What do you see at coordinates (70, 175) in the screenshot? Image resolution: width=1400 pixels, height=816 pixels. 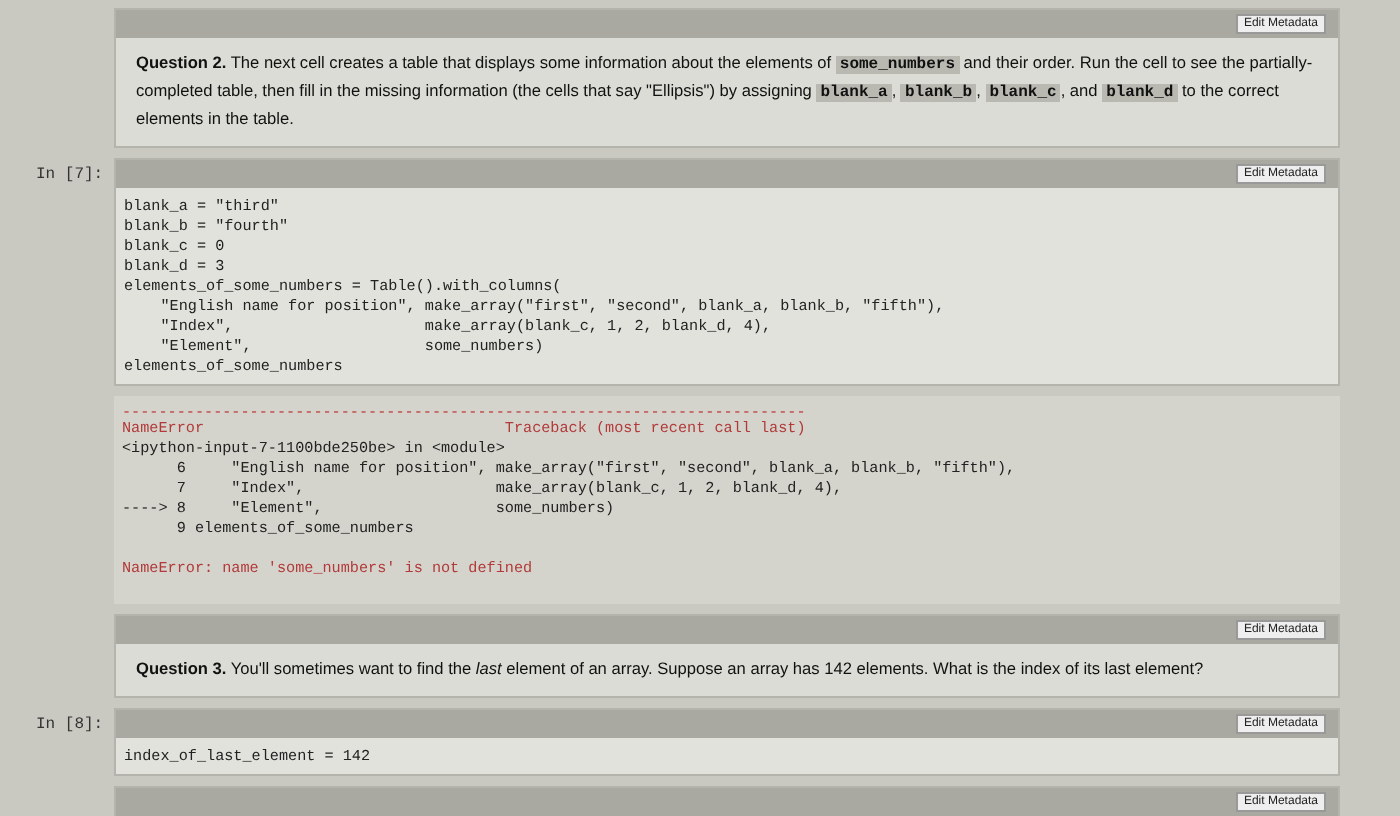 I see `cell-prompt: In [7]:` at bounding box center [70, 175].